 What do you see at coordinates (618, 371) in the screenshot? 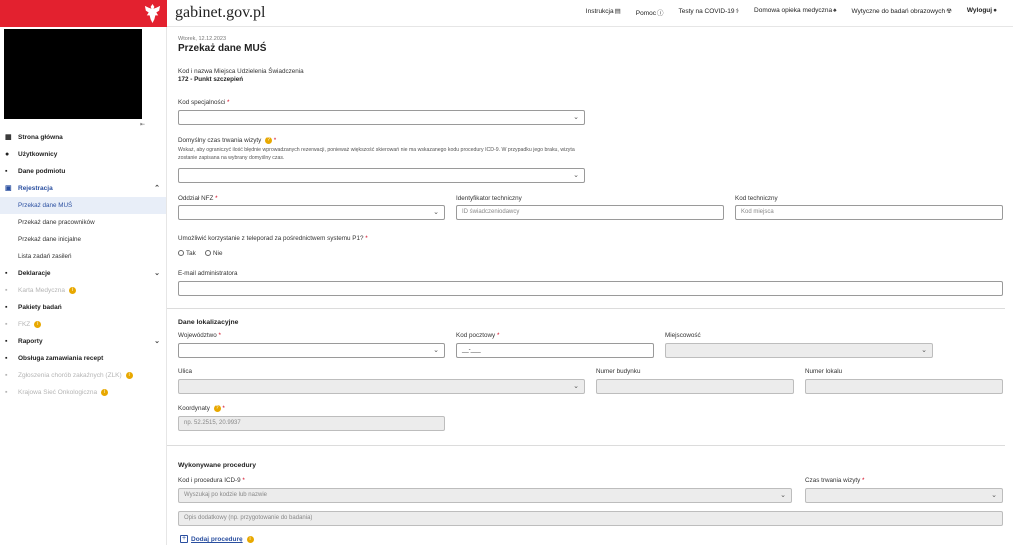
I see `building-label: Numer budynku` at bounding box center [618, 371].